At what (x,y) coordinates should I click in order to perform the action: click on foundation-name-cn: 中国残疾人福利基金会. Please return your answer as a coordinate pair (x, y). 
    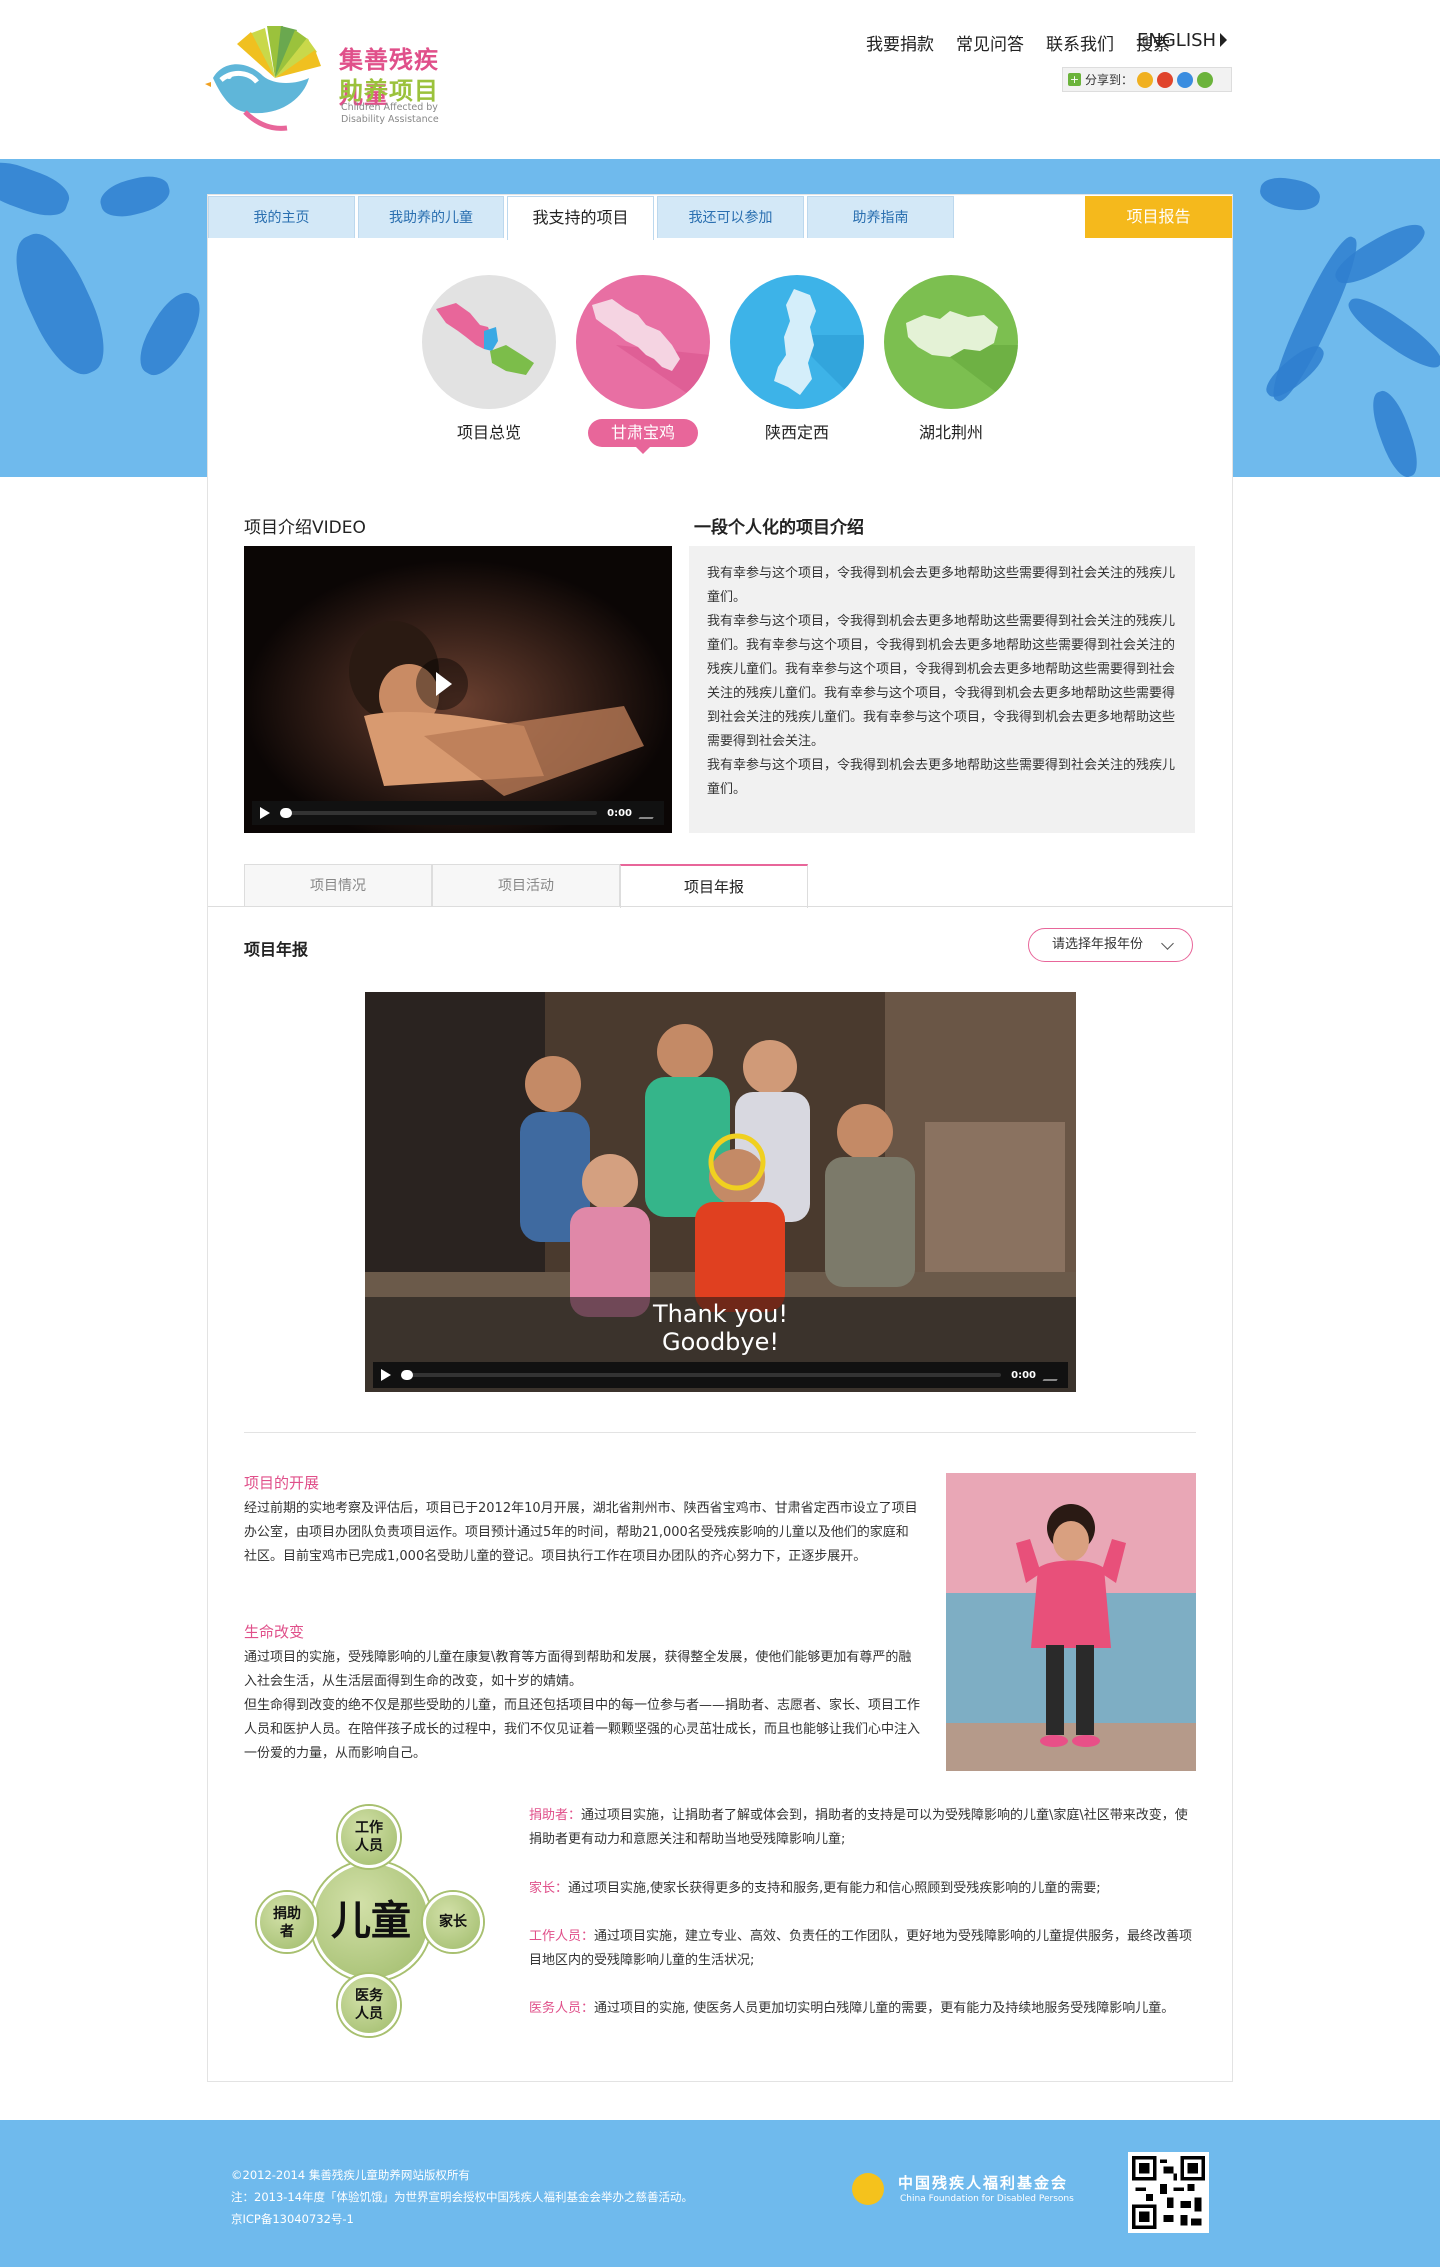
    Looking at the image, I should click on (983, 2182).